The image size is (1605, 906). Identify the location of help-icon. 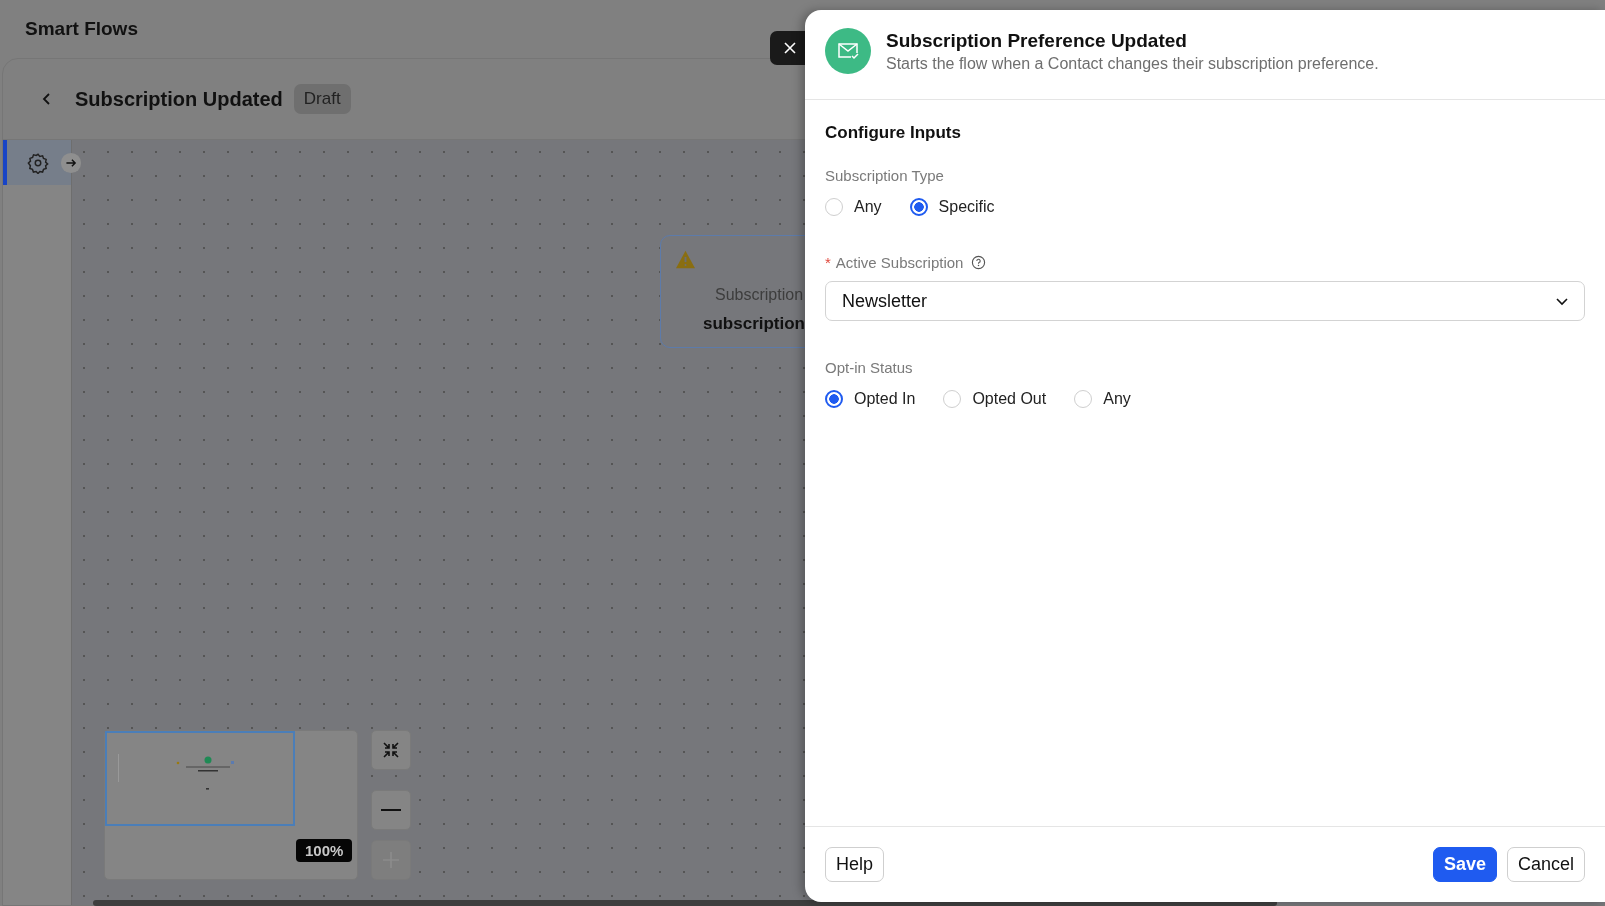
(979, 262).